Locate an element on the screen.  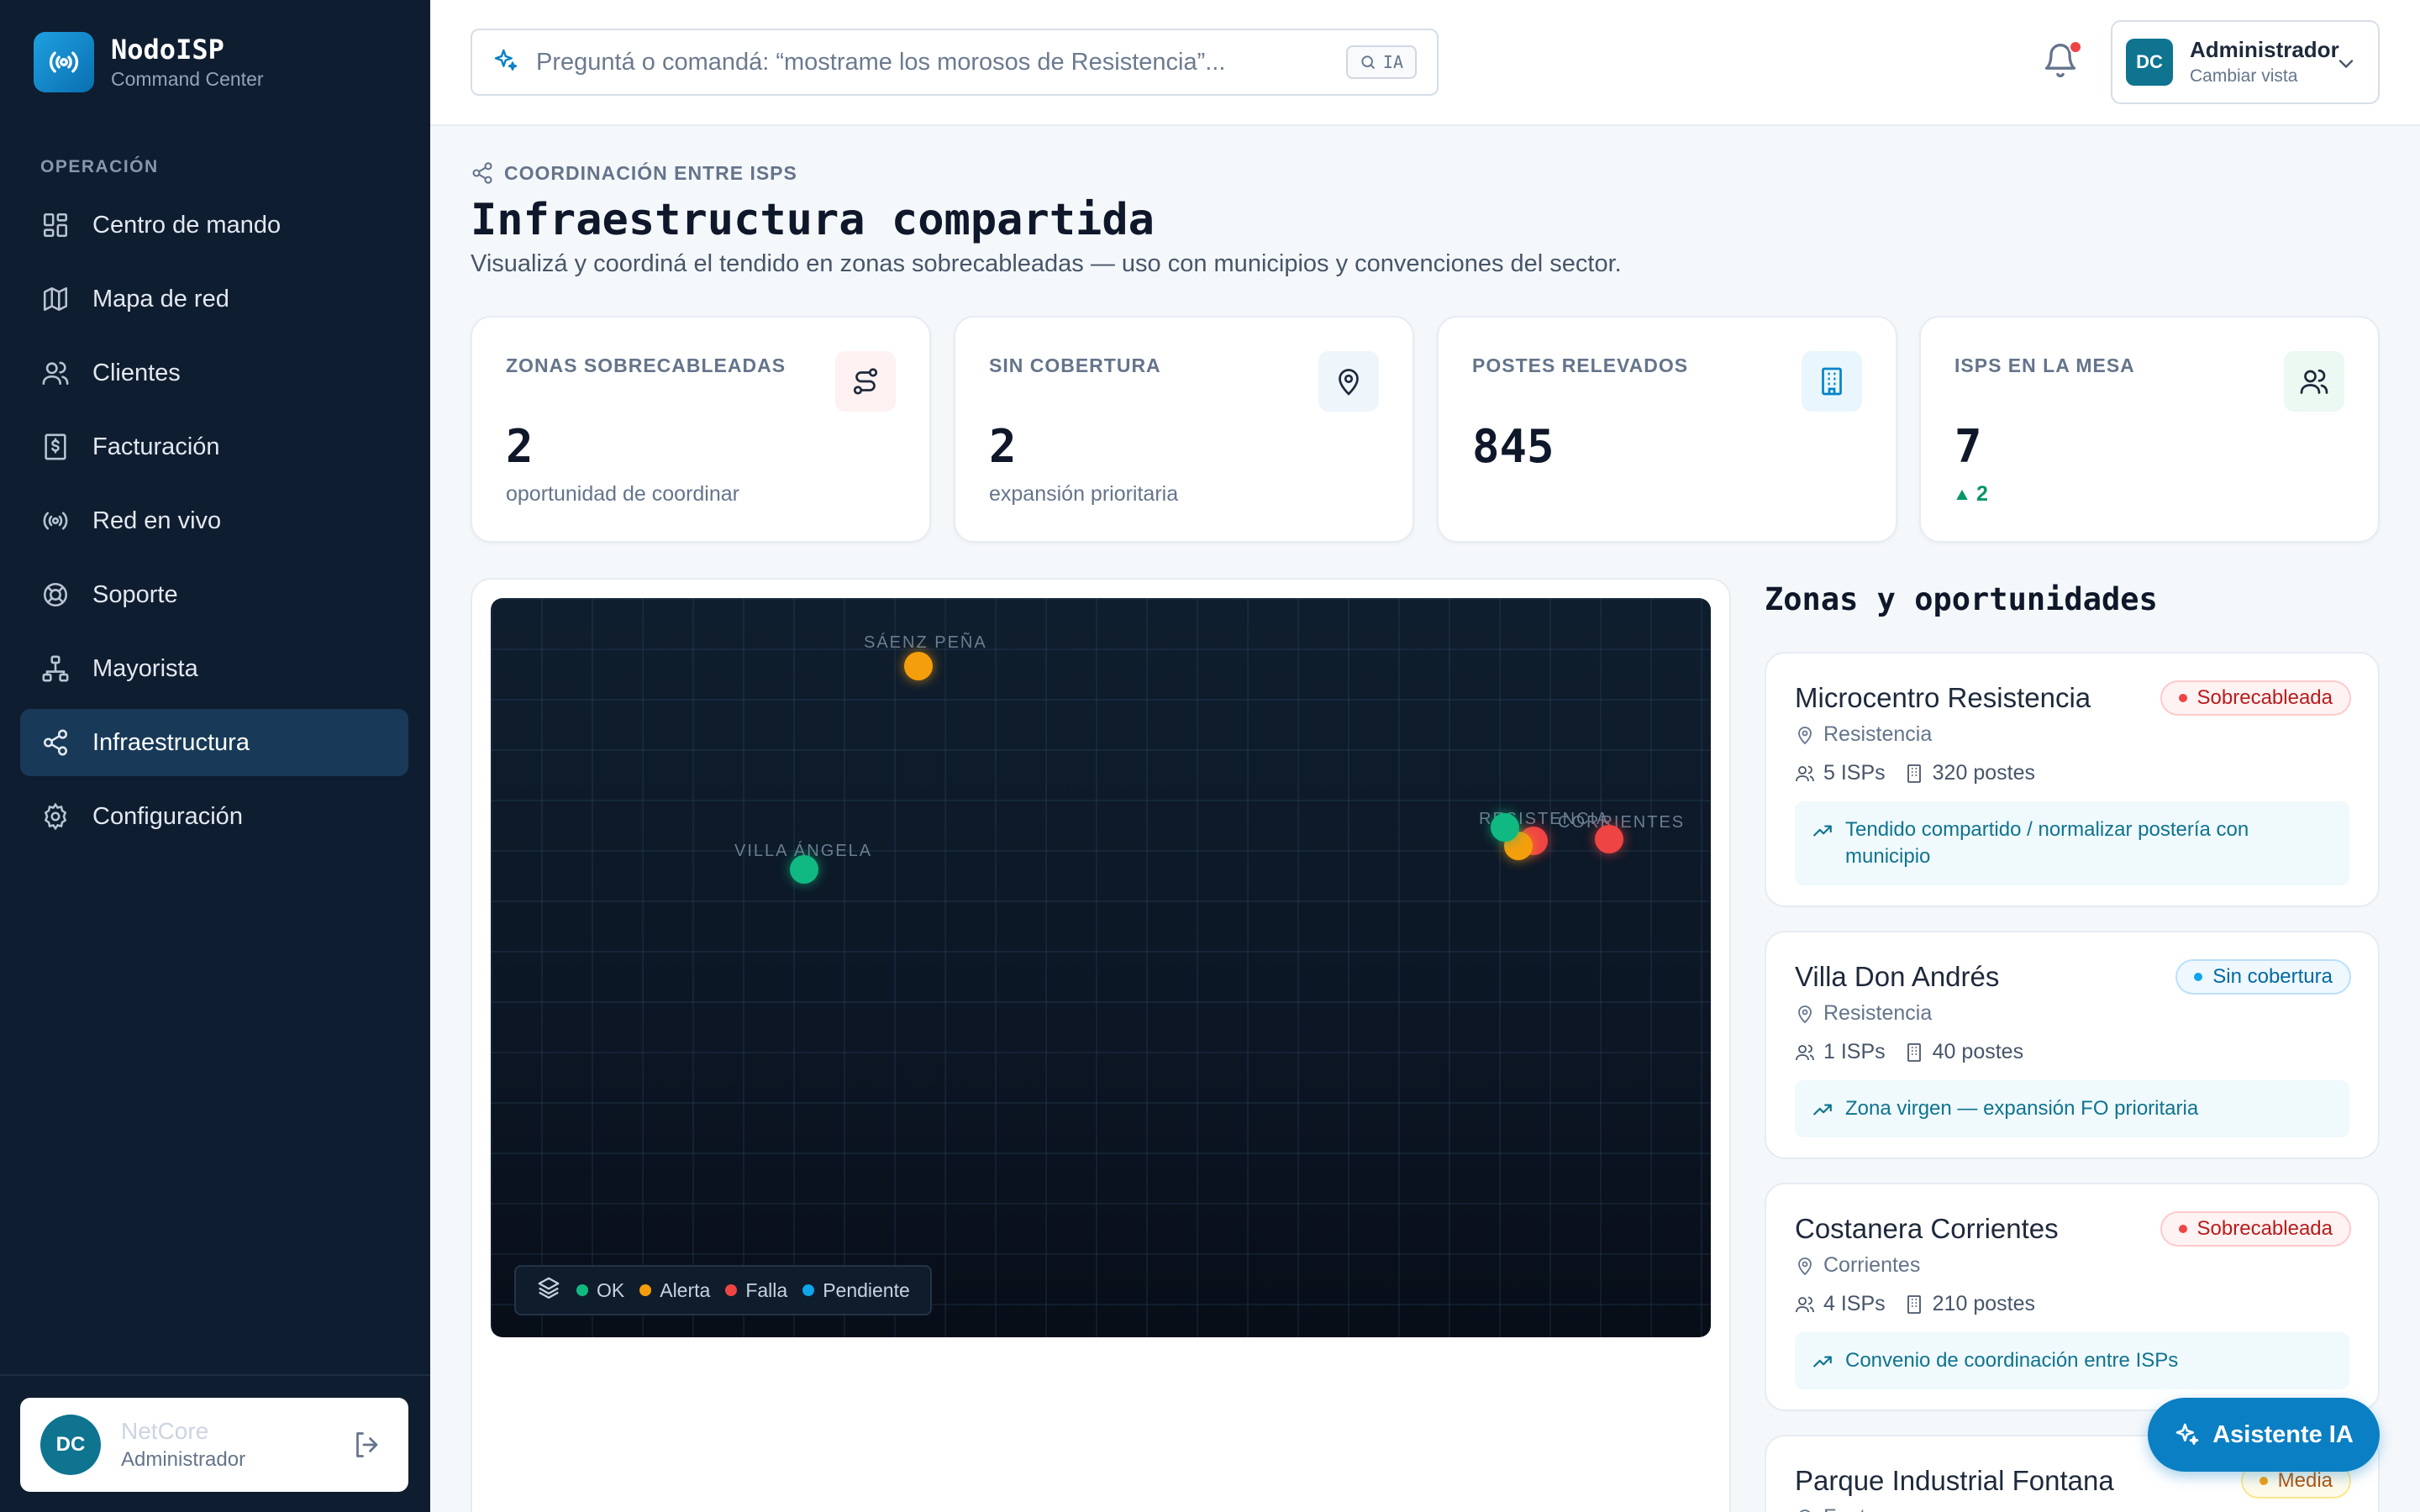
zone-location-label: Resistencia is located at coordinates (1878, 1013).